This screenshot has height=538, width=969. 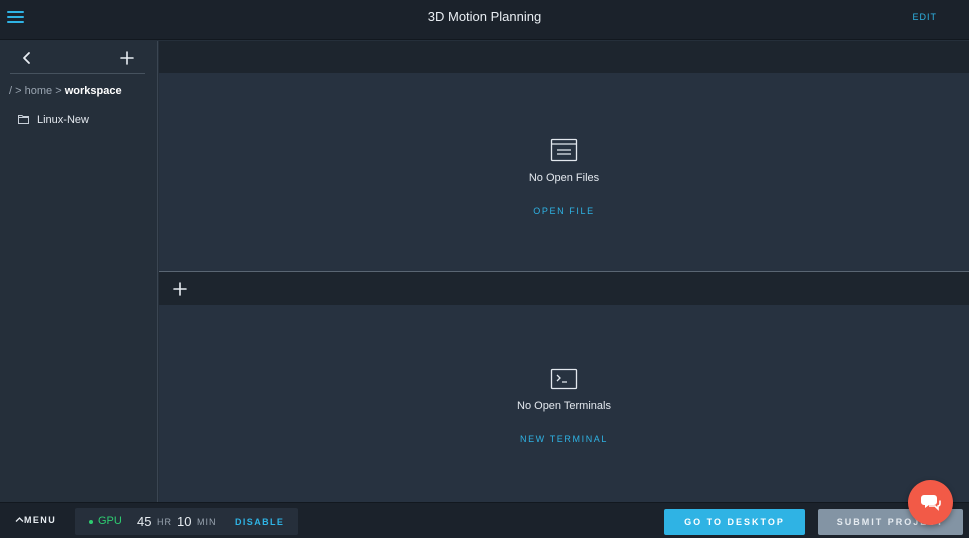 I want to click on edit-button: EDIT, so click(x=924, y=17).